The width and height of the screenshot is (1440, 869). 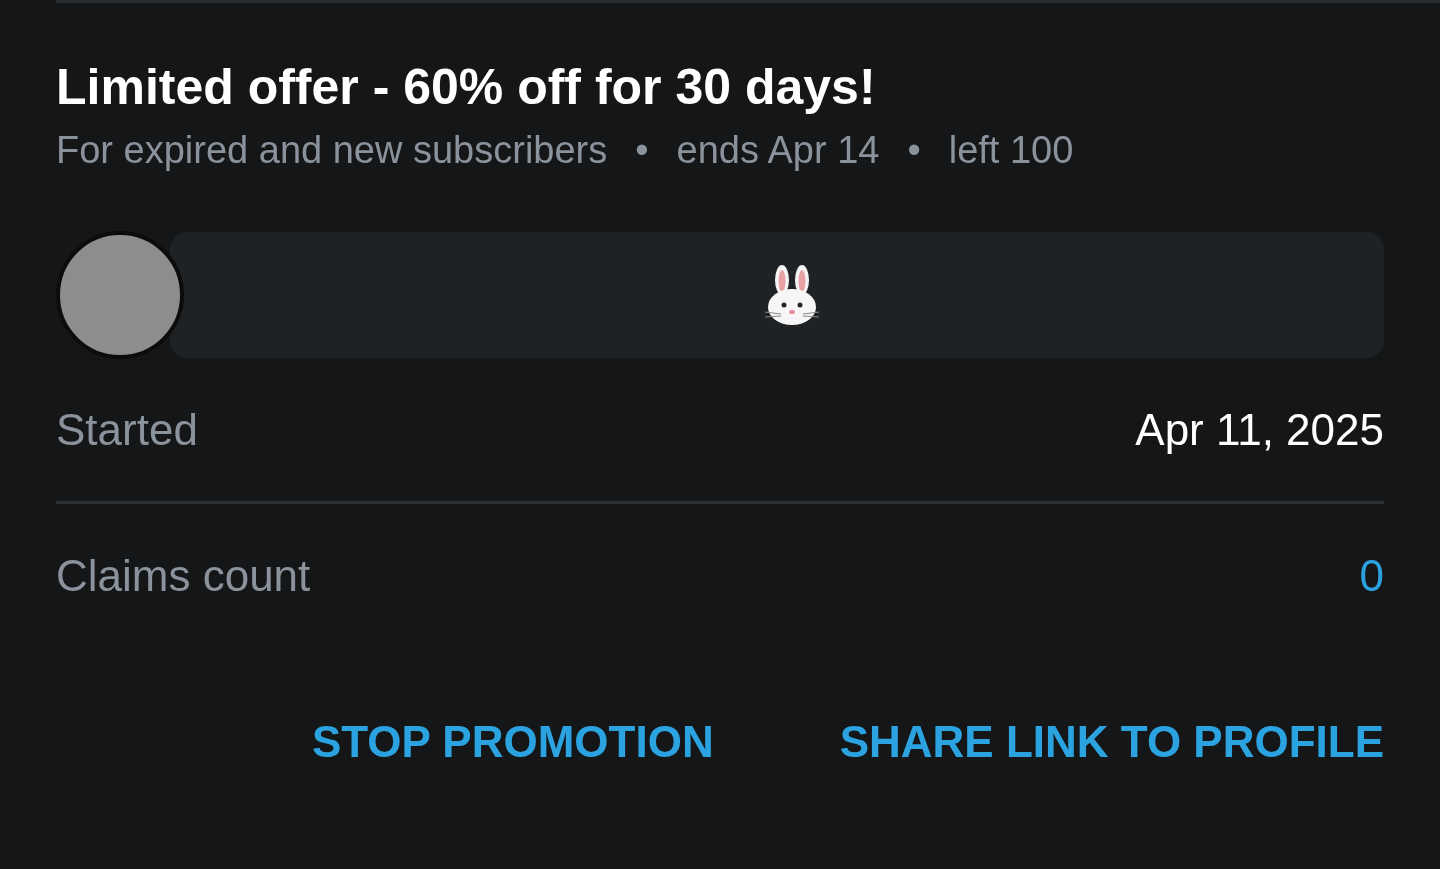 I want to click on detail-value: 0, so click(x=1371, y=575).